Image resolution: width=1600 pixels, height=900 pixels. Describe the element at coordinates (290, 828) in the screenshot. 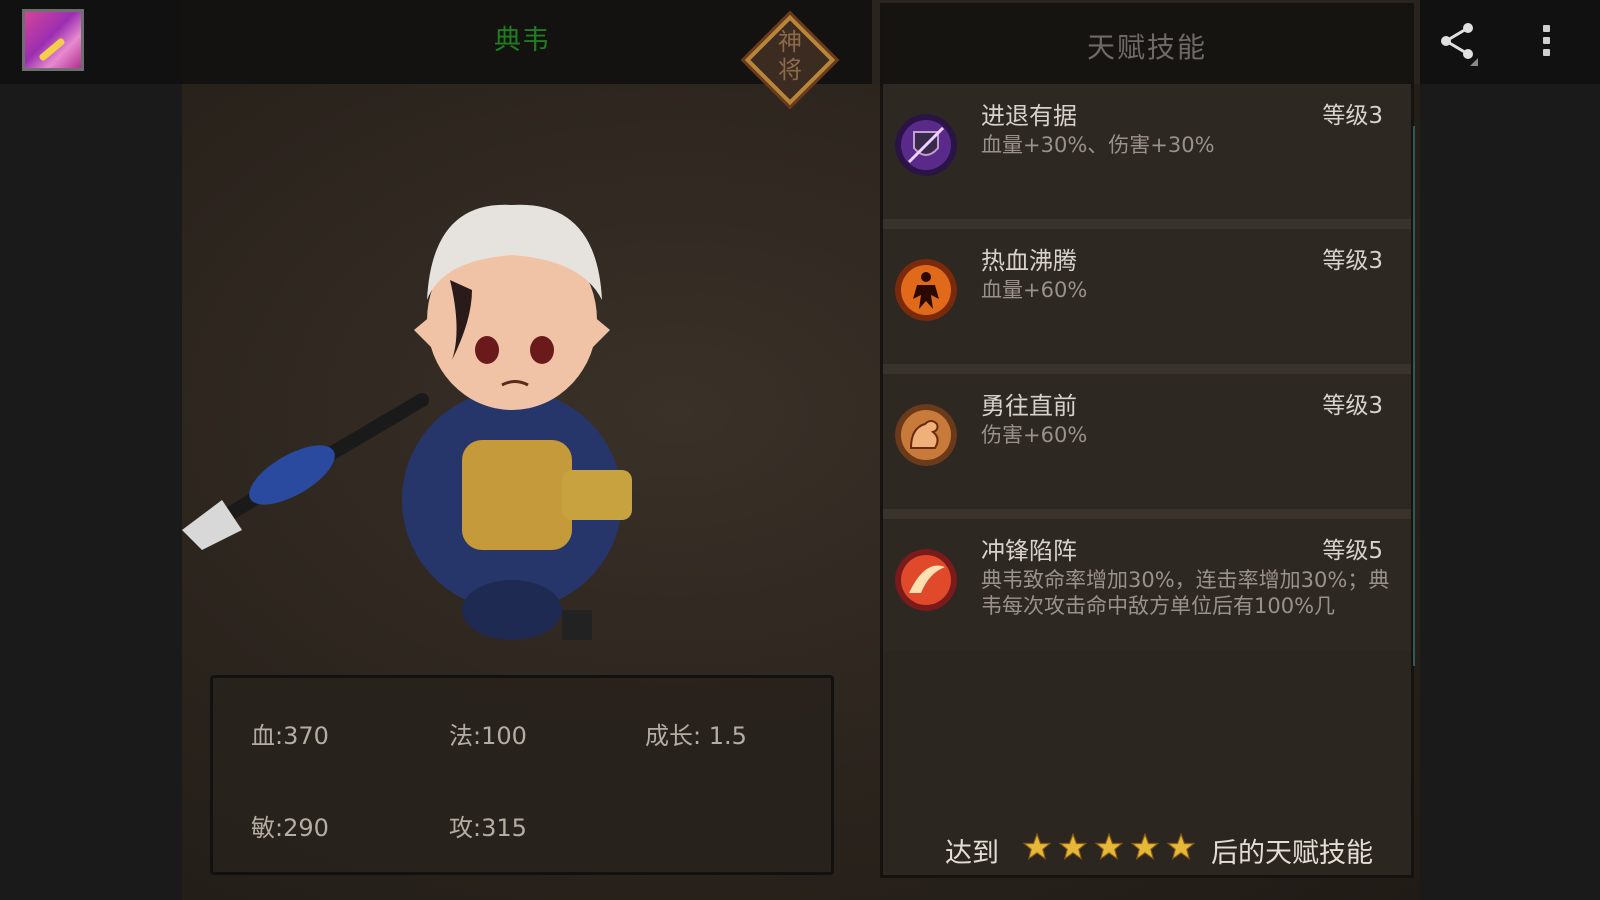

I see `stat-agi: 敏:290` at that location.